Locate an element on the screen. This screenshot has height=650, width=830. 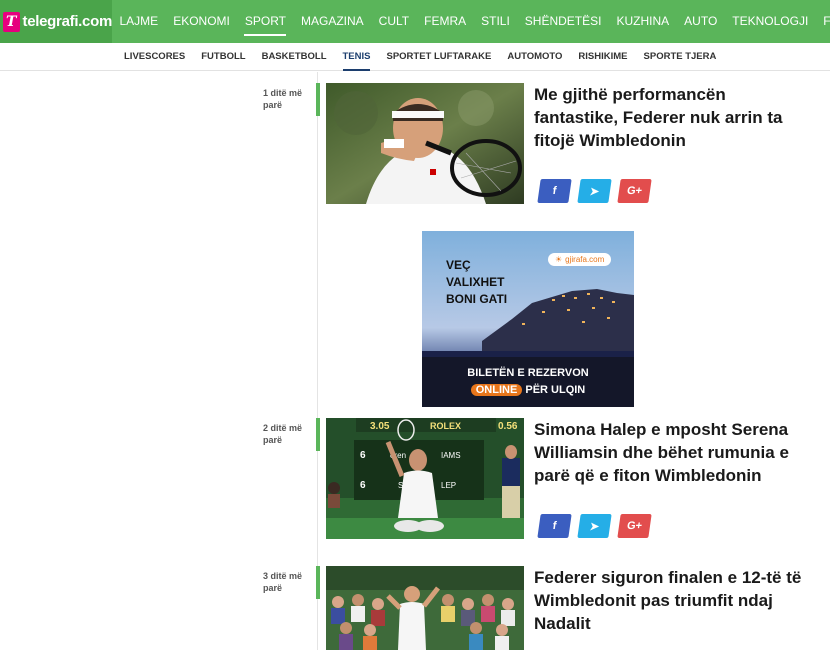
article-thumbnail: 3.05 ROLEX 0.56 6 6 eren IAMS Si LEP is located at coordinates (425, 478).